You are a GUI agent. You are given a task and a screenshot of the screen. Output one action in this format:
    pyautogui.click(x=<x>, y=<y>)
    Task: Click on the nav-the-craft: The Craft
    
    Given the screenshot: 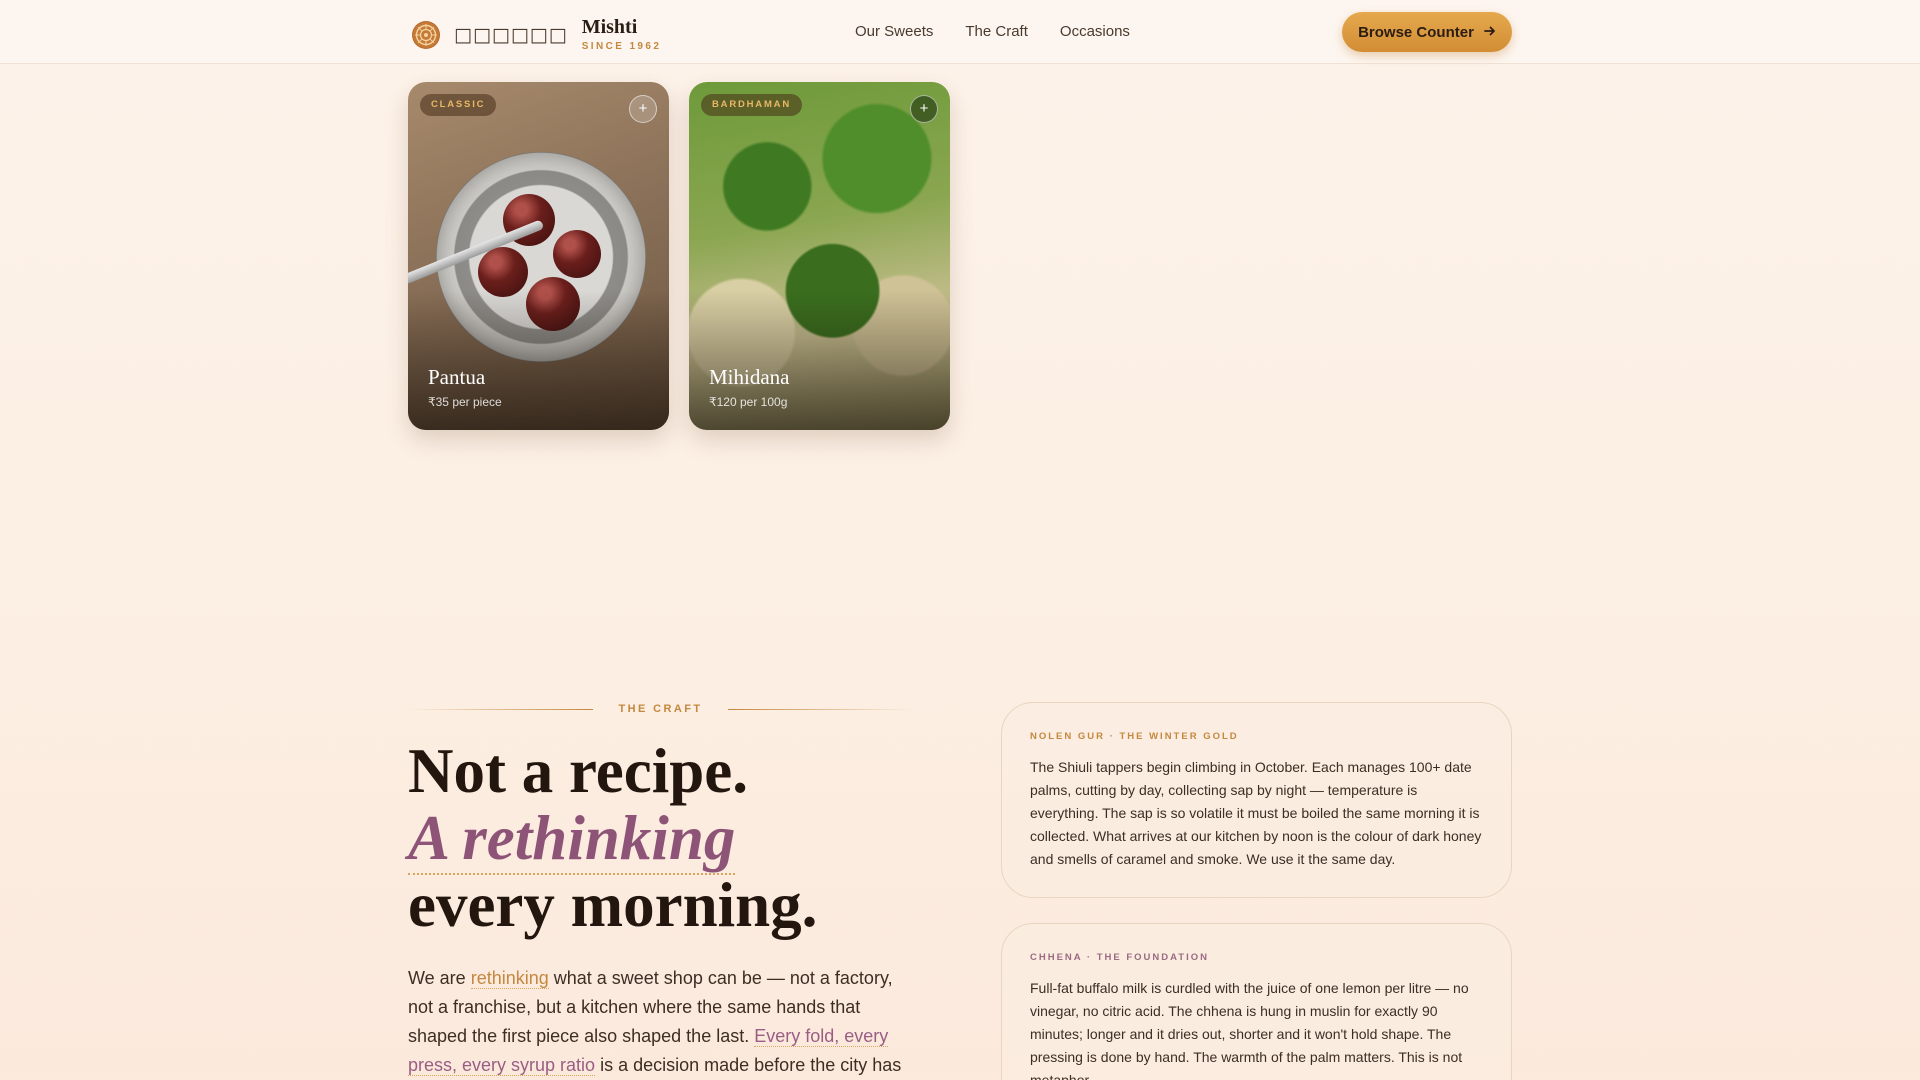 What is the action you would take?
    pyautogui.click(x=996, y=31)
    